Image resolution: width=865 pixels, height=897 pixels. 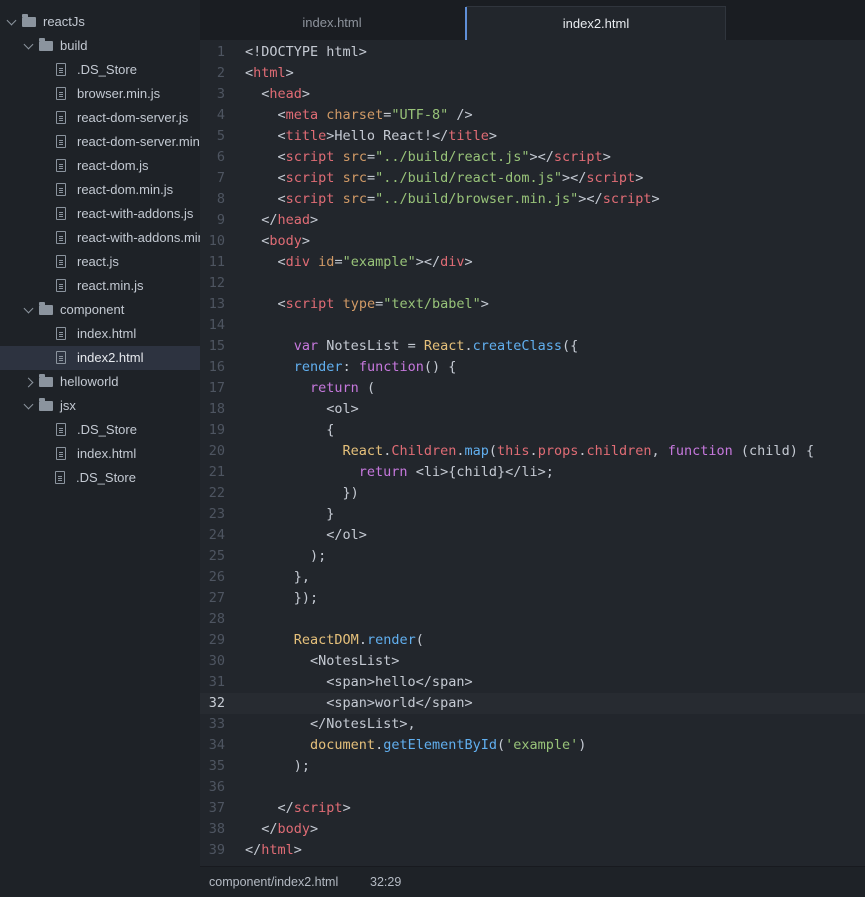 What do you see at coordinates (100, 262) in the screenshot?
I see `tree-file: react.js` at bounding box center [100, 262].